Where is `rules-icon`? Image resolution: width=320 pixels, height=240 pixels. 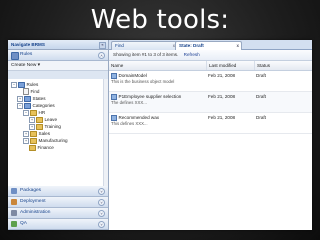
rules-icon is located at coordinates (15, 56).